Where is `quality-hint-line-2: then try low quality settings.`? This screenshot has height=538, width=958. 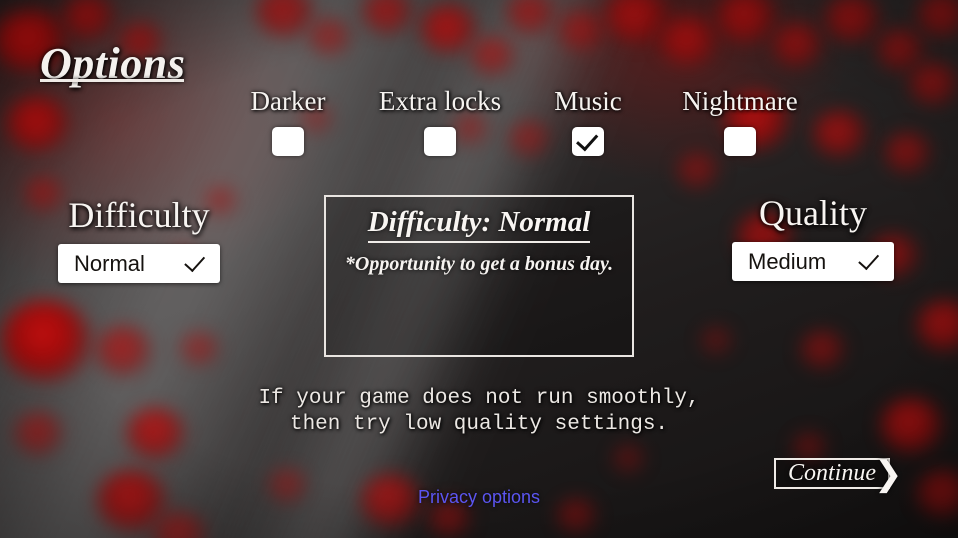
quality-hint-line-2: then try low quality settings. is located at coordinates (479, 424).